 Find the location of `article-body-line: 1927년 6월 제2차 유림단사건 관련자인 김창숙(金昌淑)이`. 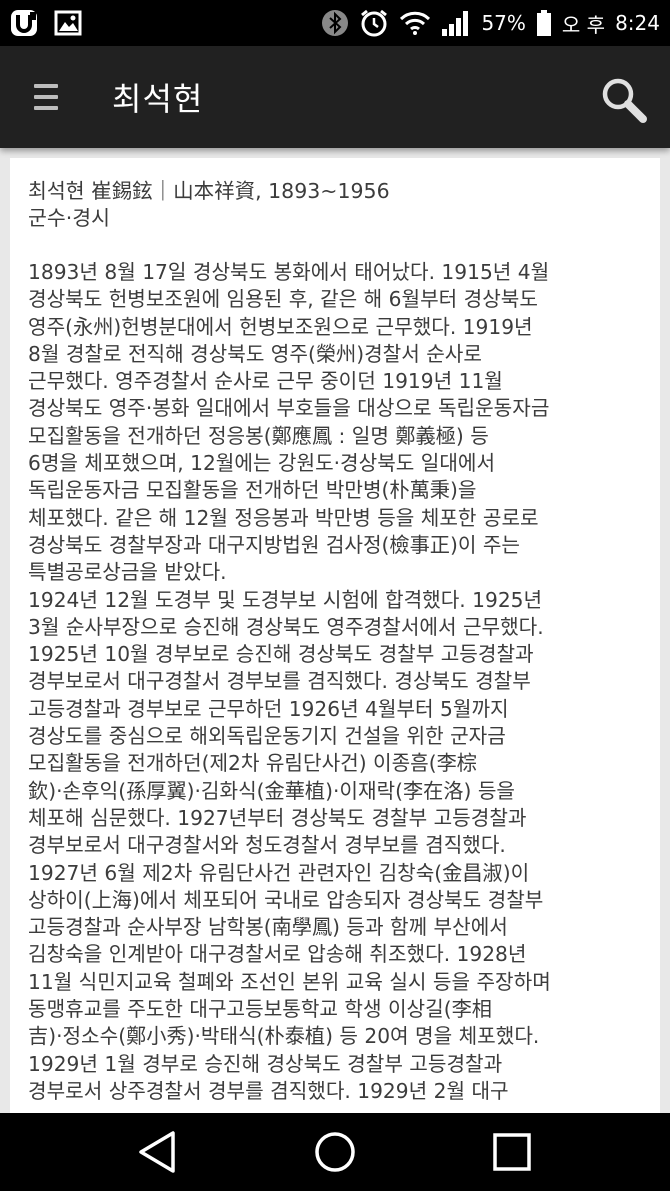

article-body-line: 1927년 6월 제2차 유림단사건 관련자인 김창숙(金昌淑)이 is located at coordinates (279, 872).